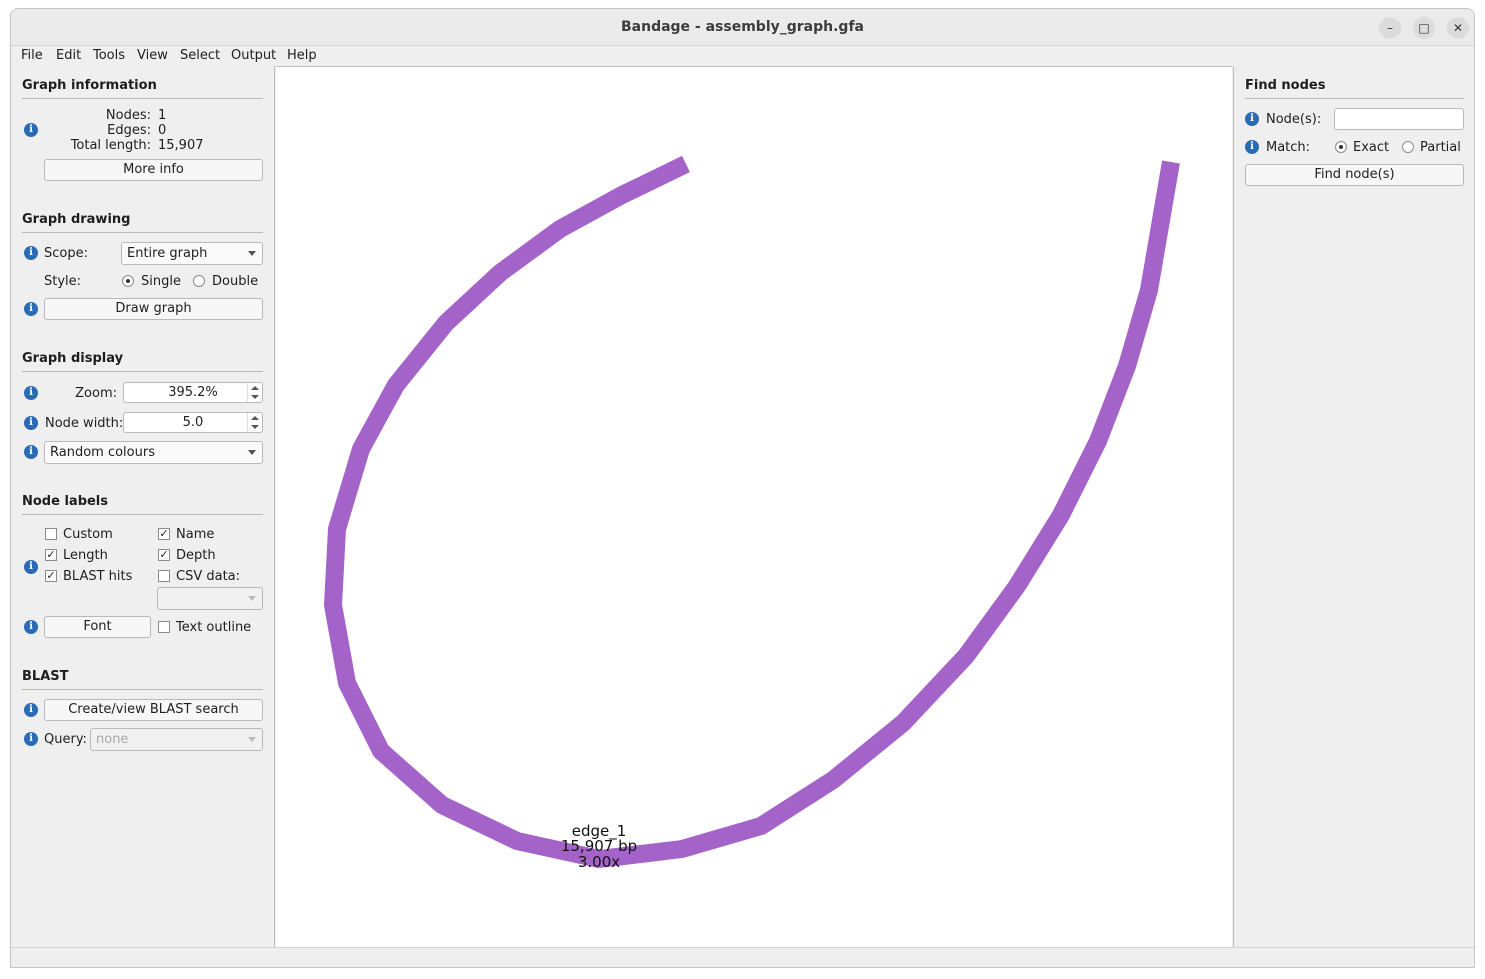  Describe the element at coordinates (153, 309) in the screenshot. I see `draw-graph-button: Draw graph` at that location.